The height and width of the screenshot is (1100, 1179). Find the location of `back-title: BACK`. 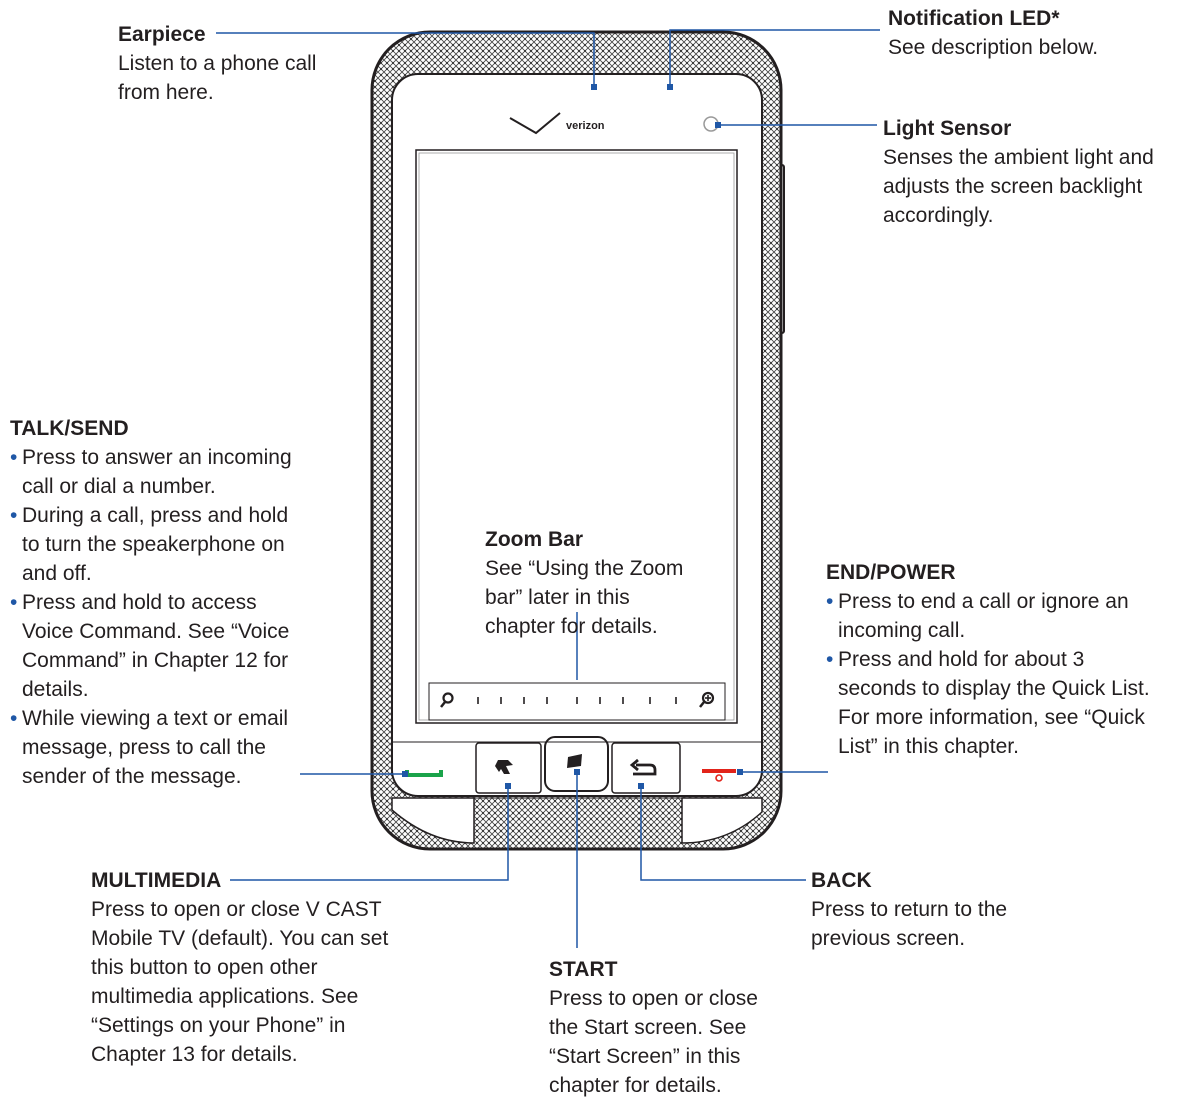

back-title: BACK is located at coordinates (841, 880).